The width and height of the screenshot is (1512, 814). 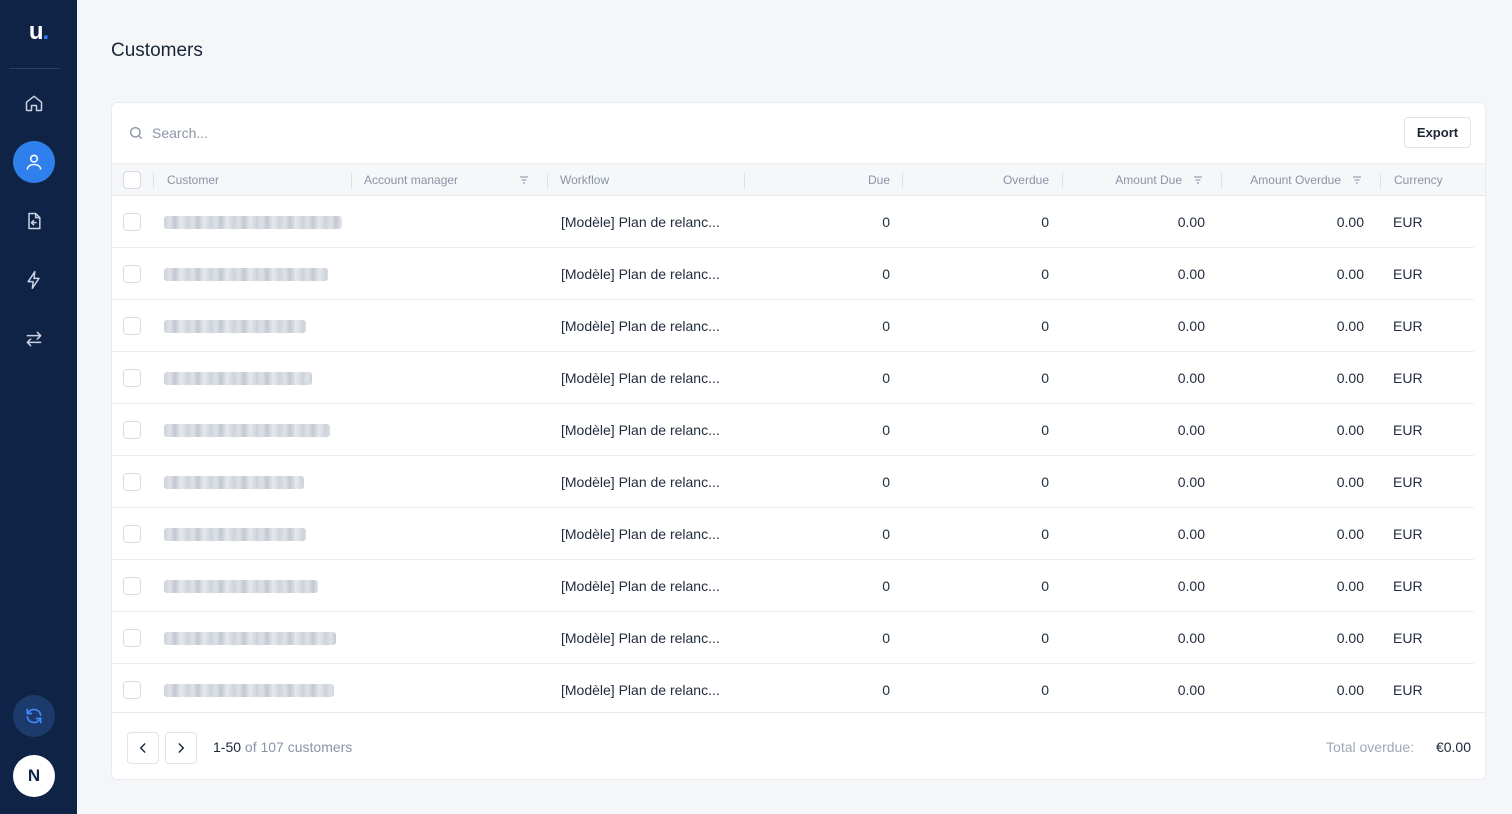 What do you see at coordinates (34, 68) in the screenshot?
I see `sidebar-divider` at bounding box center [34, 68].